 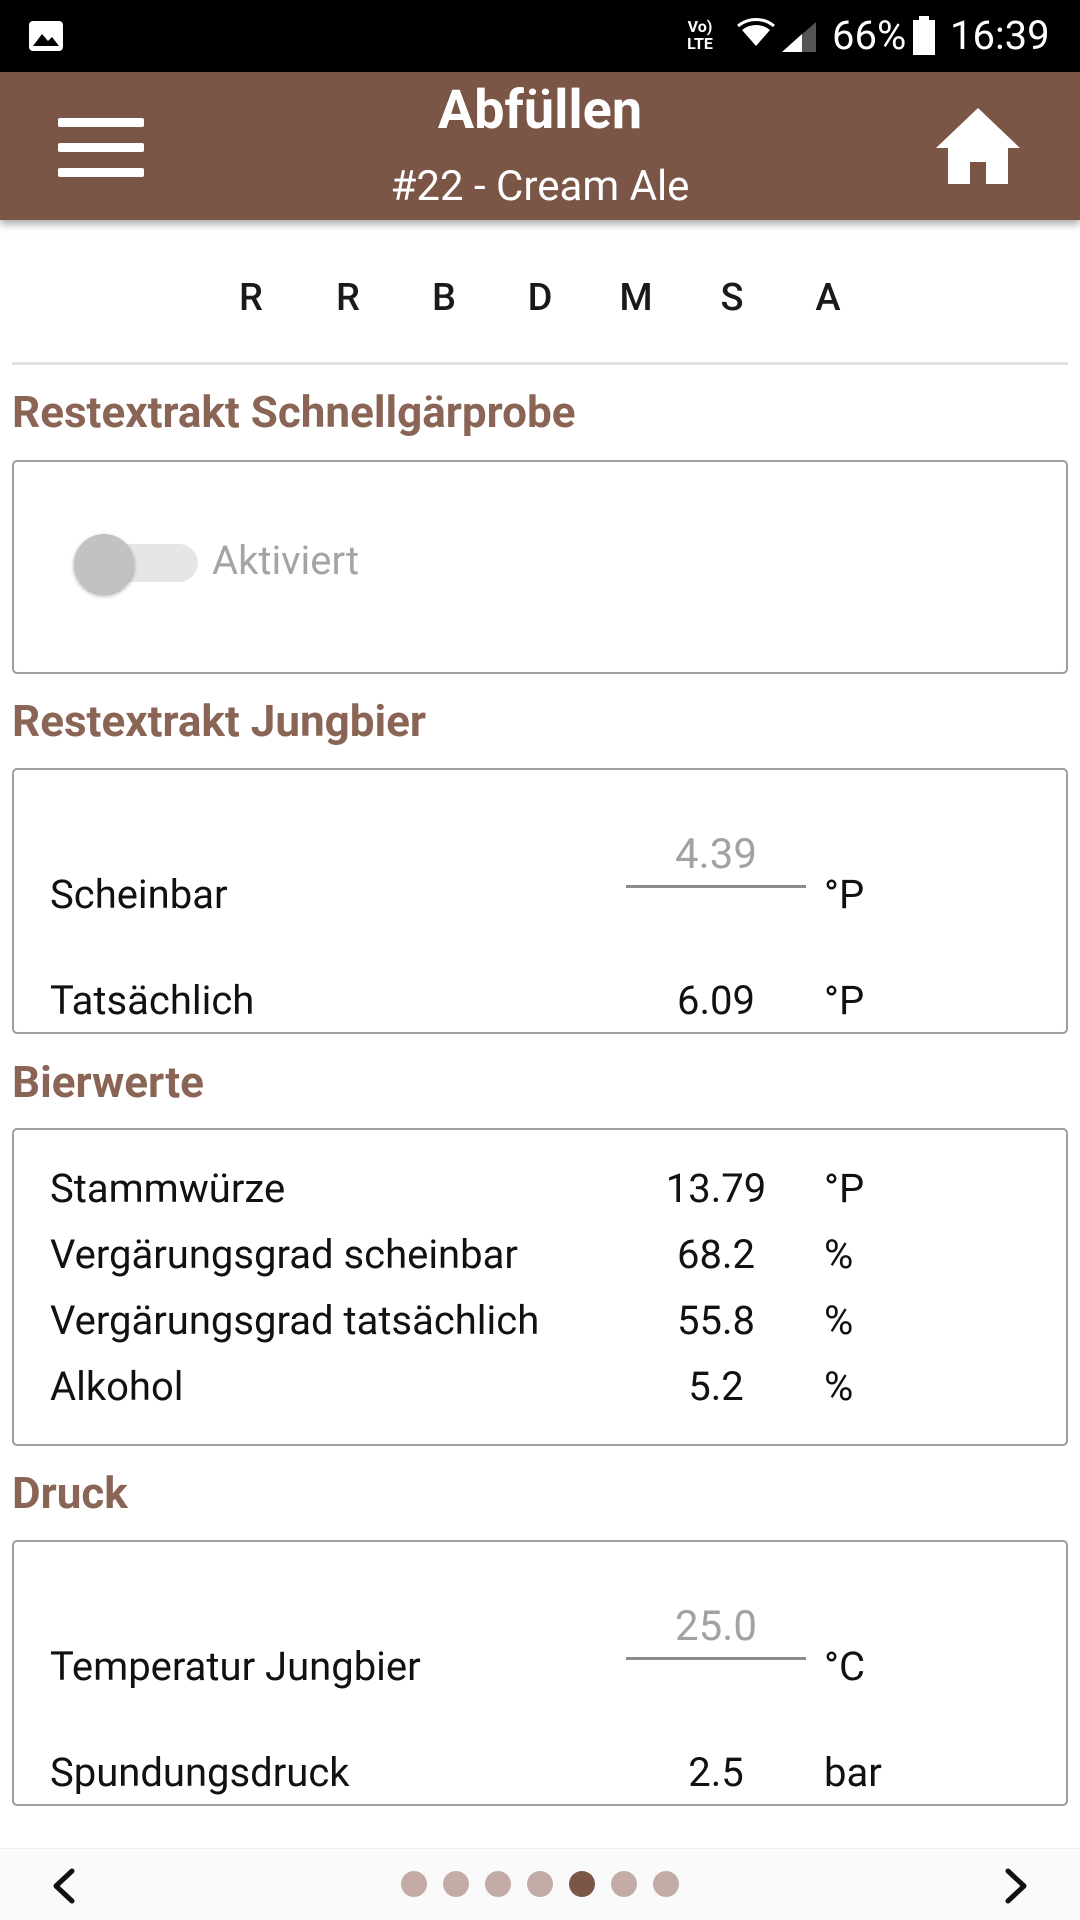 I want to click on scheinbar-unit: °P, so click(x=844, y=894).